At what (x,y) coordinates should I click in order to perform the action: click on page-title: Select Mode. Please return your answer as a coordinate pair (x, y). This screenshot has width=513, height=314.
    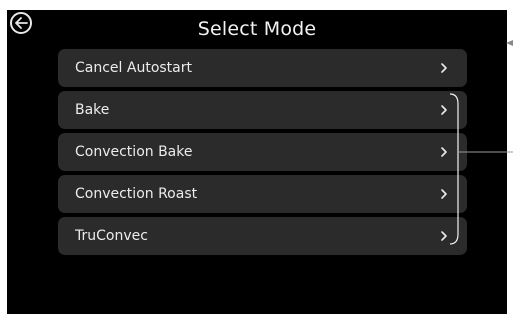
    Looking at the image, I should click on (257, 29).